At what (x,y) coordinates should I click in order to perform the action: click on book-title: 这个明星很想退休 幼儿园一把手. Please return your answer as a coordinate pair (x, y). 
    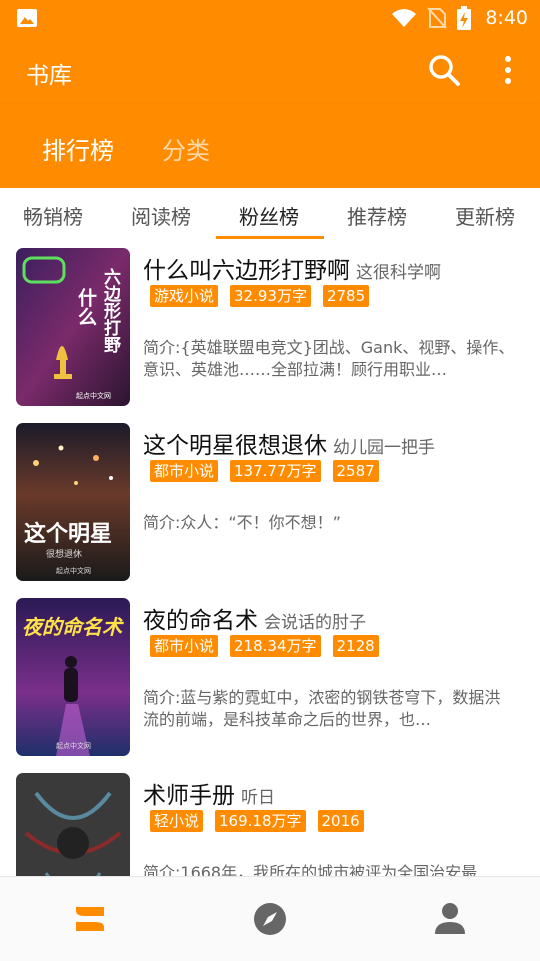
    Looking at the image, I should click on (289, 443).